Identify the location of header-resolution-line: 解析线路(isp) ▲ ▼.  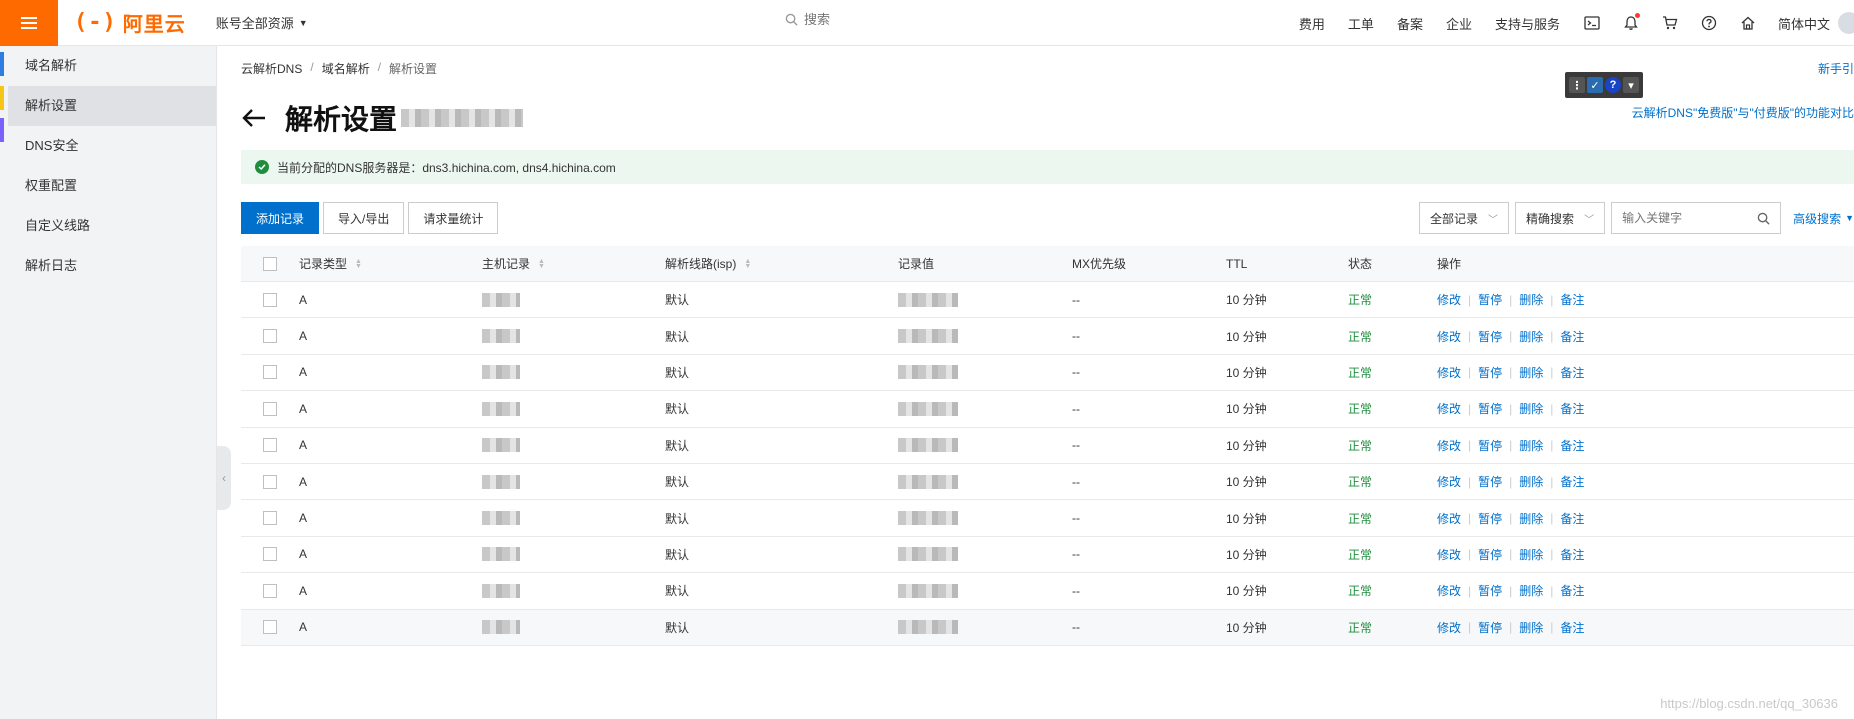
(781, 263).